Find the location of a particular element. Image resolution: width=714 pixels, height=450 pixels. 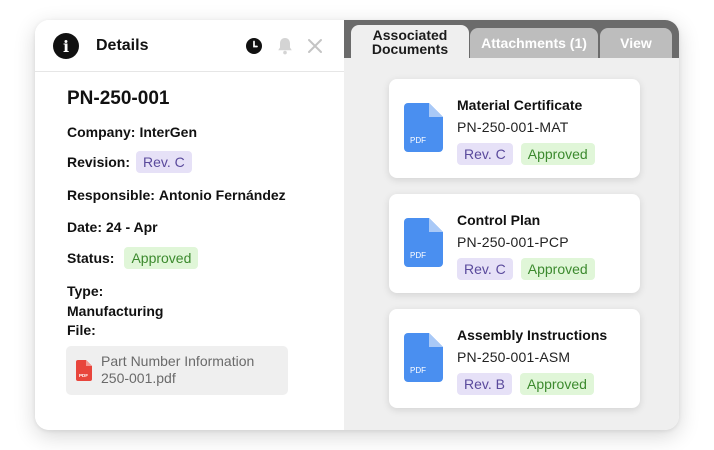

status-label: Status: is located at coordinates (91, 258).